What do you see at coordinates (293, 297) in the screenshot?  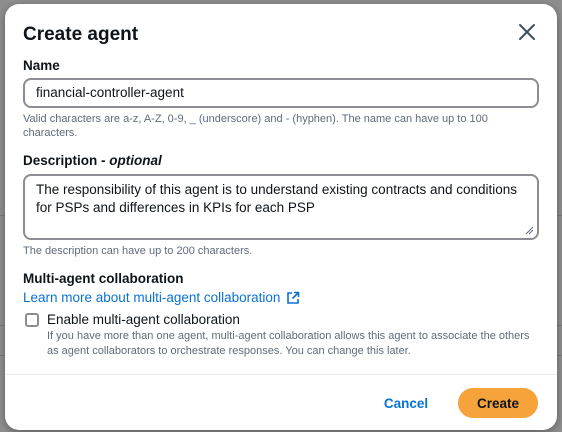 I see `external-link-icon` at bounding box center [293, 297].